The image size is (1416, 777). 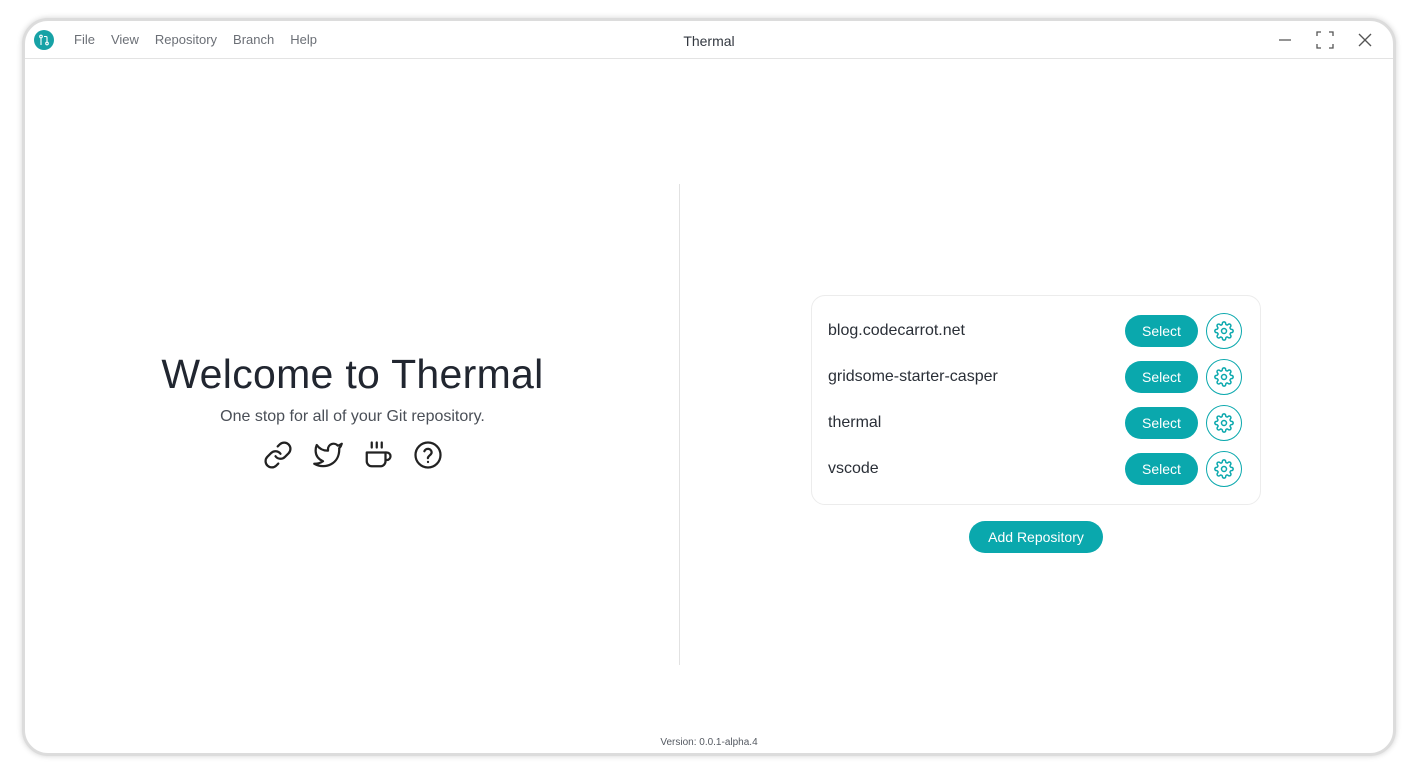 What do you see at coordinates (1036, 423) in the screenshot?
I see `list-item: thermal Select` at bounding box center [1036, 423].